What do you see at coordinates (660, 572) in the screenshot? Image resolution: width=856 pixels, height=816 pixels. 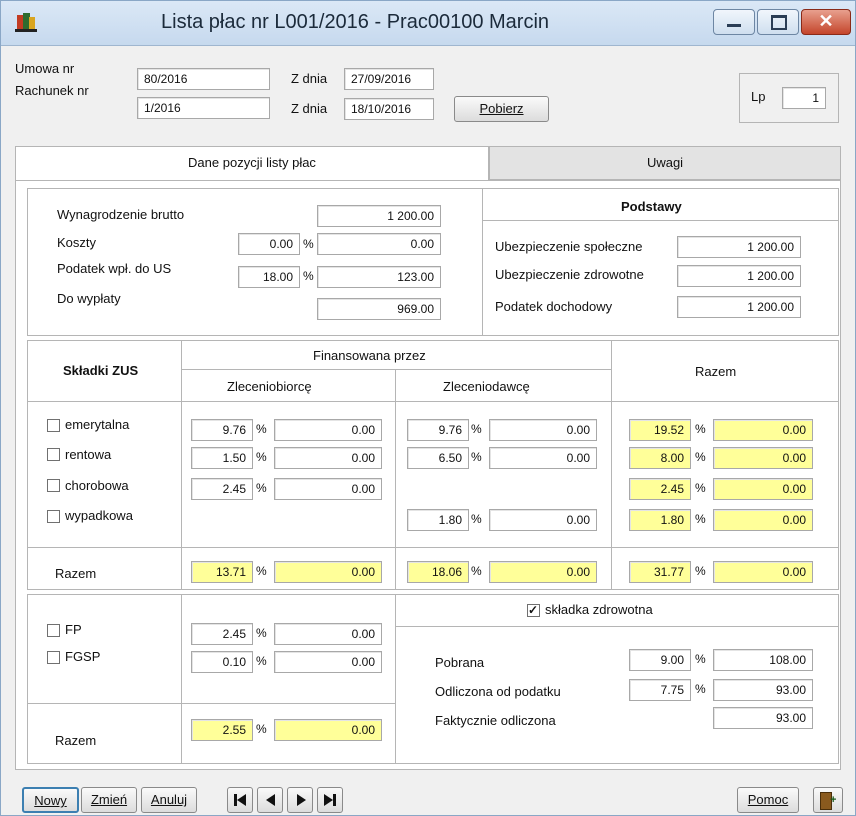 I see `razem-total-percent: 31.77` at bounding box center [660, 572].